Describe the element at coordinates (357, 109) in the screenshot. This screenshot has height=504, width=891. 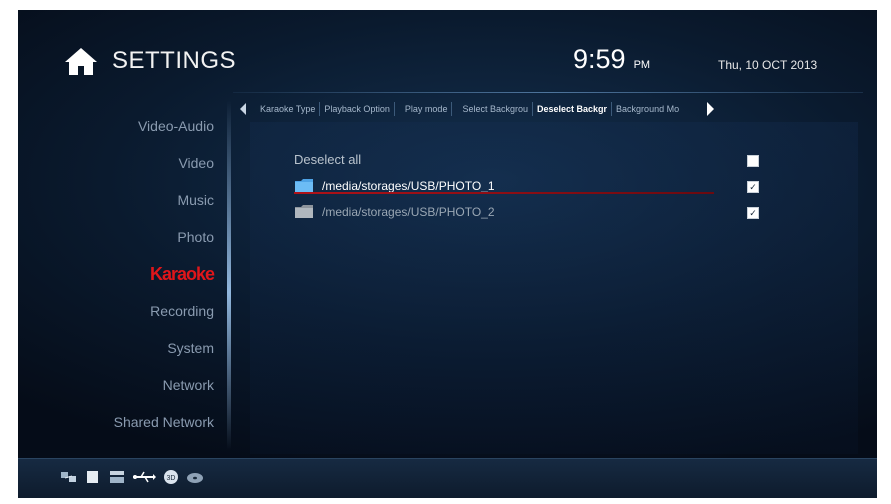
I see `tab-playback-option: Playback Option` at that location.